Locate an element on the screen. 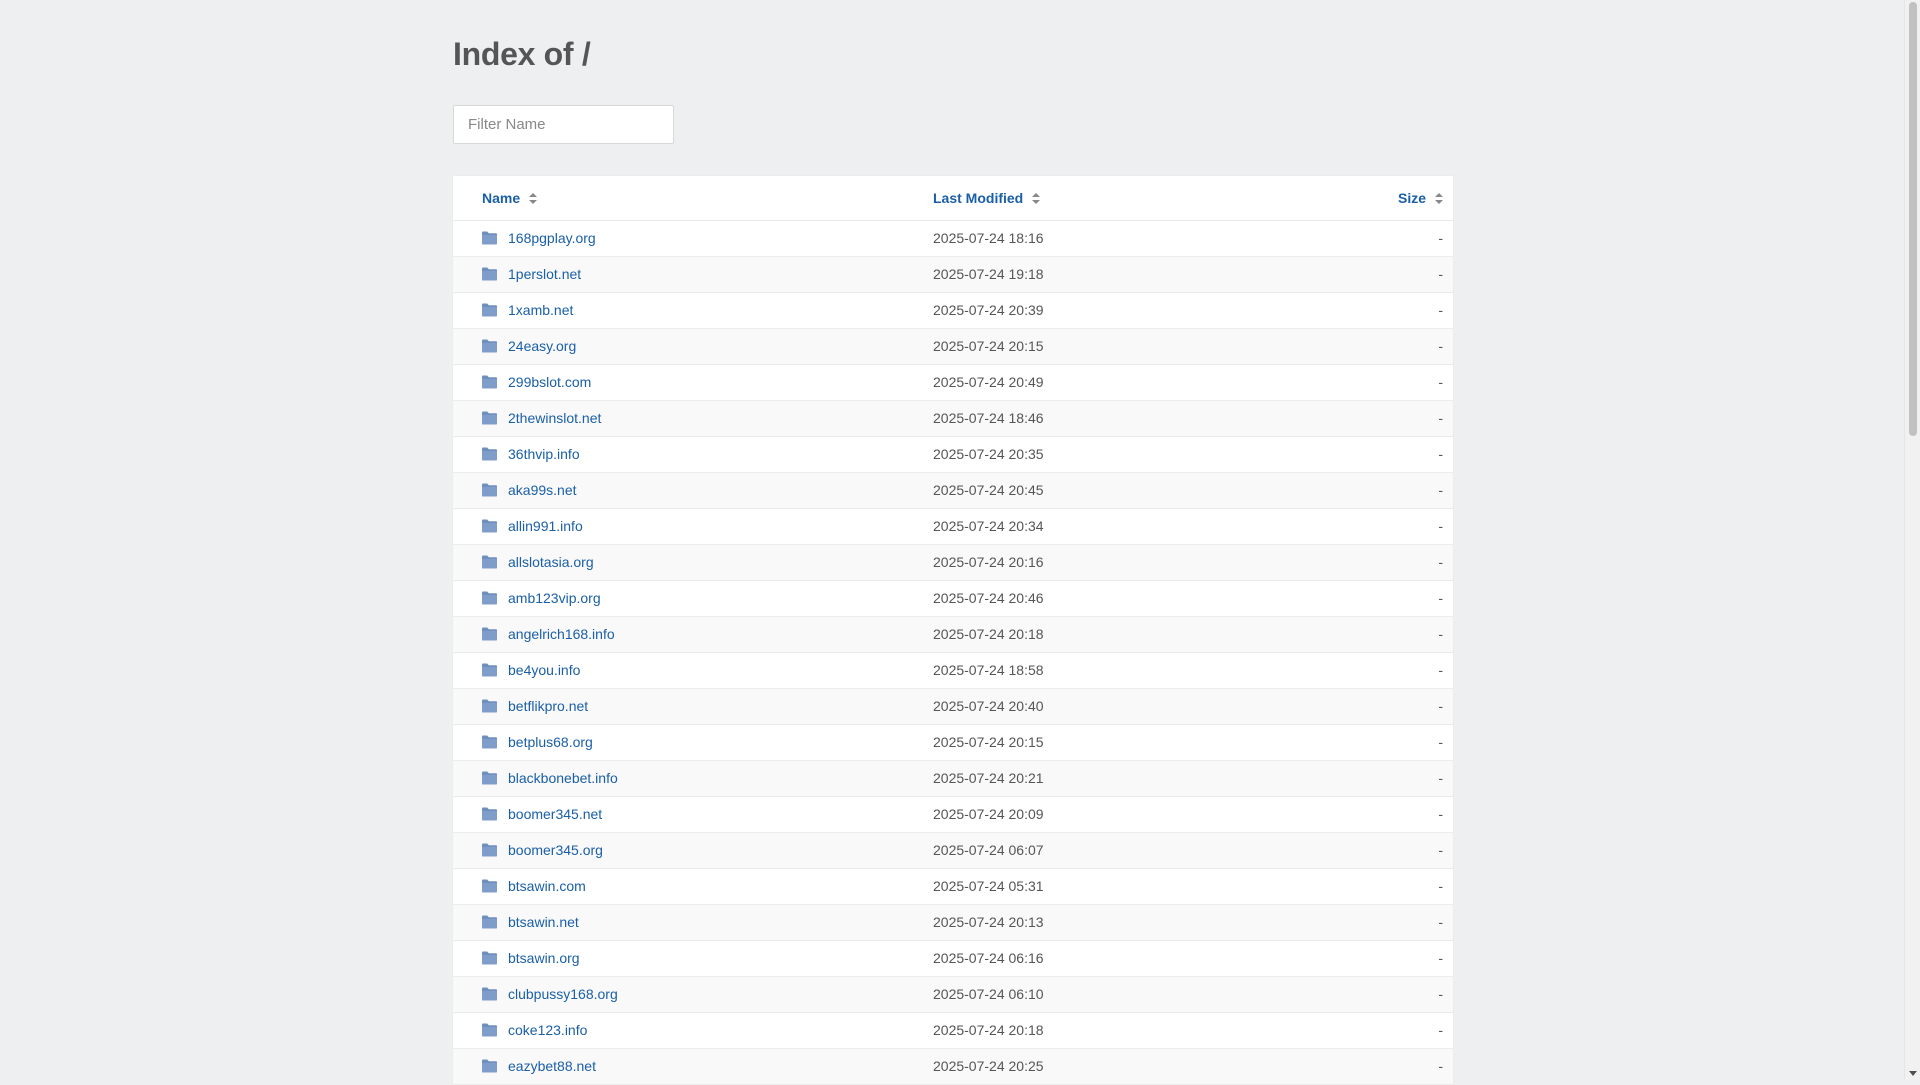 The image size is (1920, 1085). entry-modified-date: 2025-07-24 20:49 is located at coordinates (988, 382).